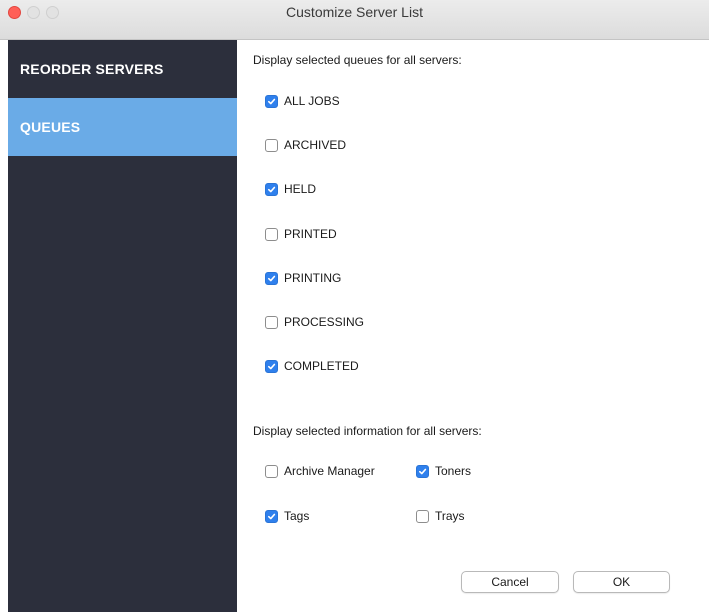 The height and width of the screenshot is (612, 709). I want to click on checkbox-label: PROCESSING, so click(324, 322).